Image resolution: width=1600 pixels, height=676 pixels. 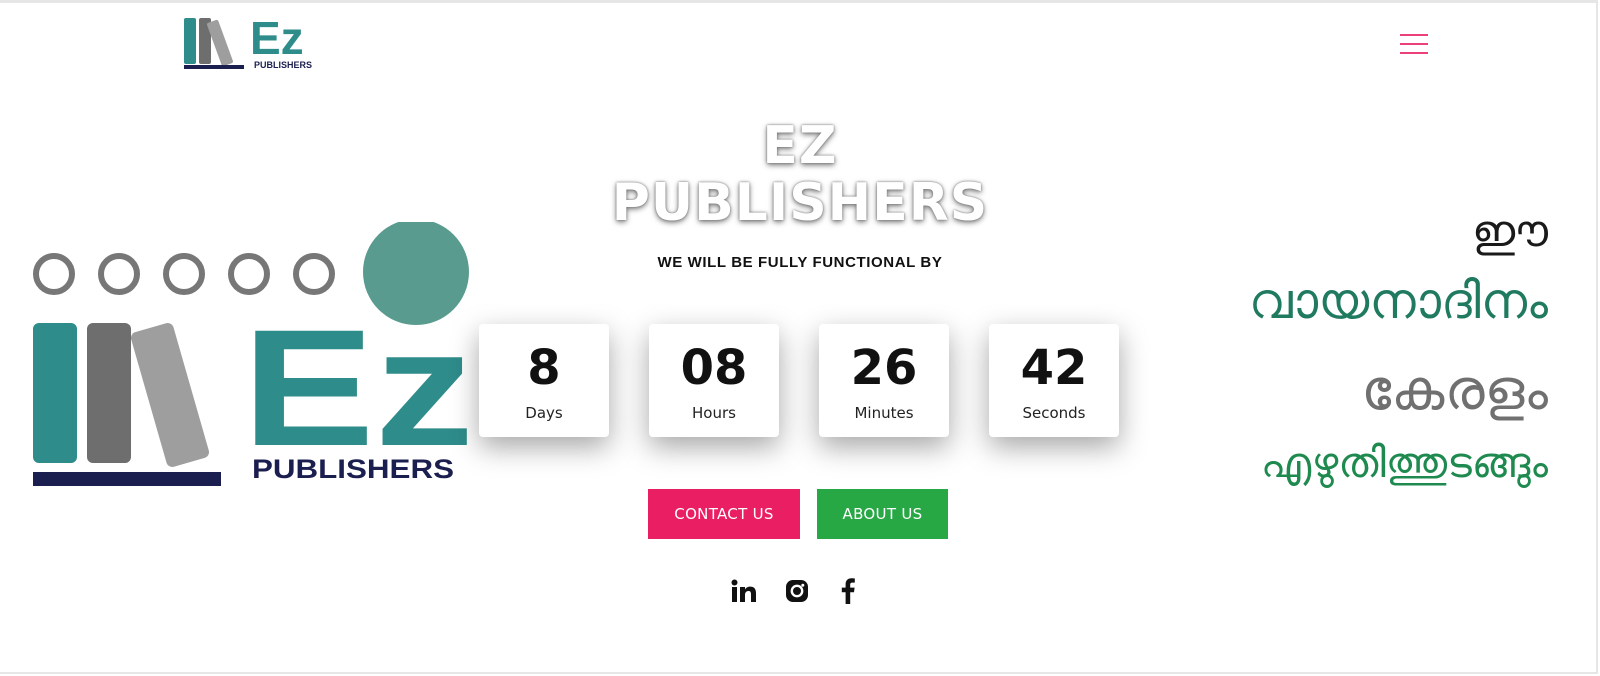 I want to click on countdown-value: 08, so click(x=714, y=368).